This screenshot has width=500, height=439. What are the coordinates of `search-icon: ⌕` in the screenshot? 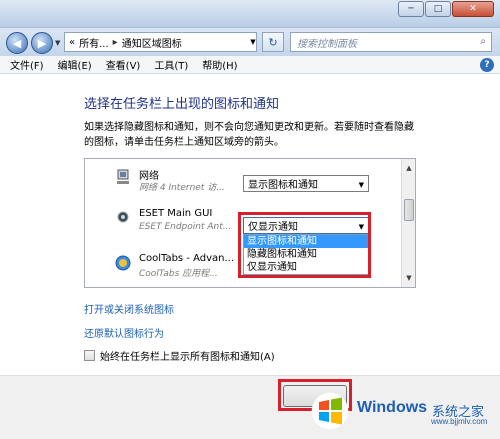 It's located at (483, 41).